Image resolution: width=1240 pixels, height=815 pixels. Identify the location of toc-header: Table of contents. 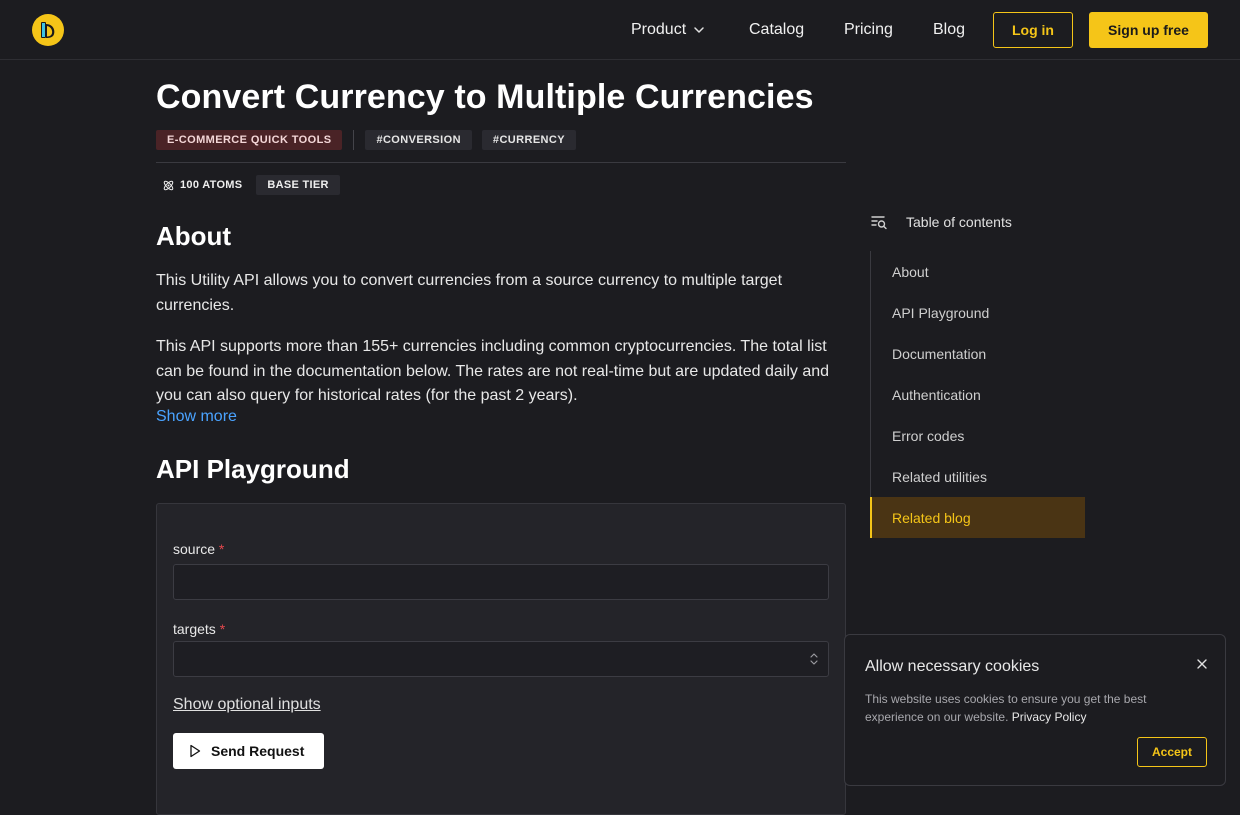
(941, 222).